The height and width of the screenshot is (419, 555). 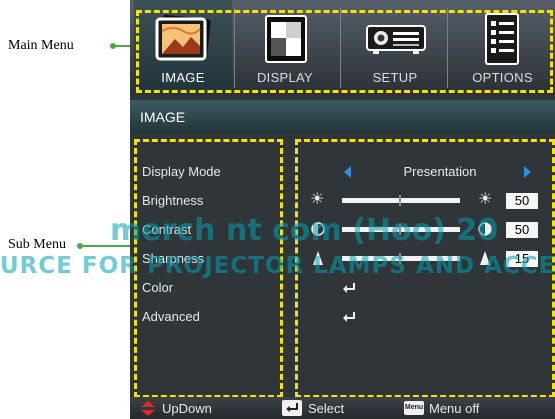 I want to click on submenu-item-brightness: Brightness, so click(x=172, y=200).